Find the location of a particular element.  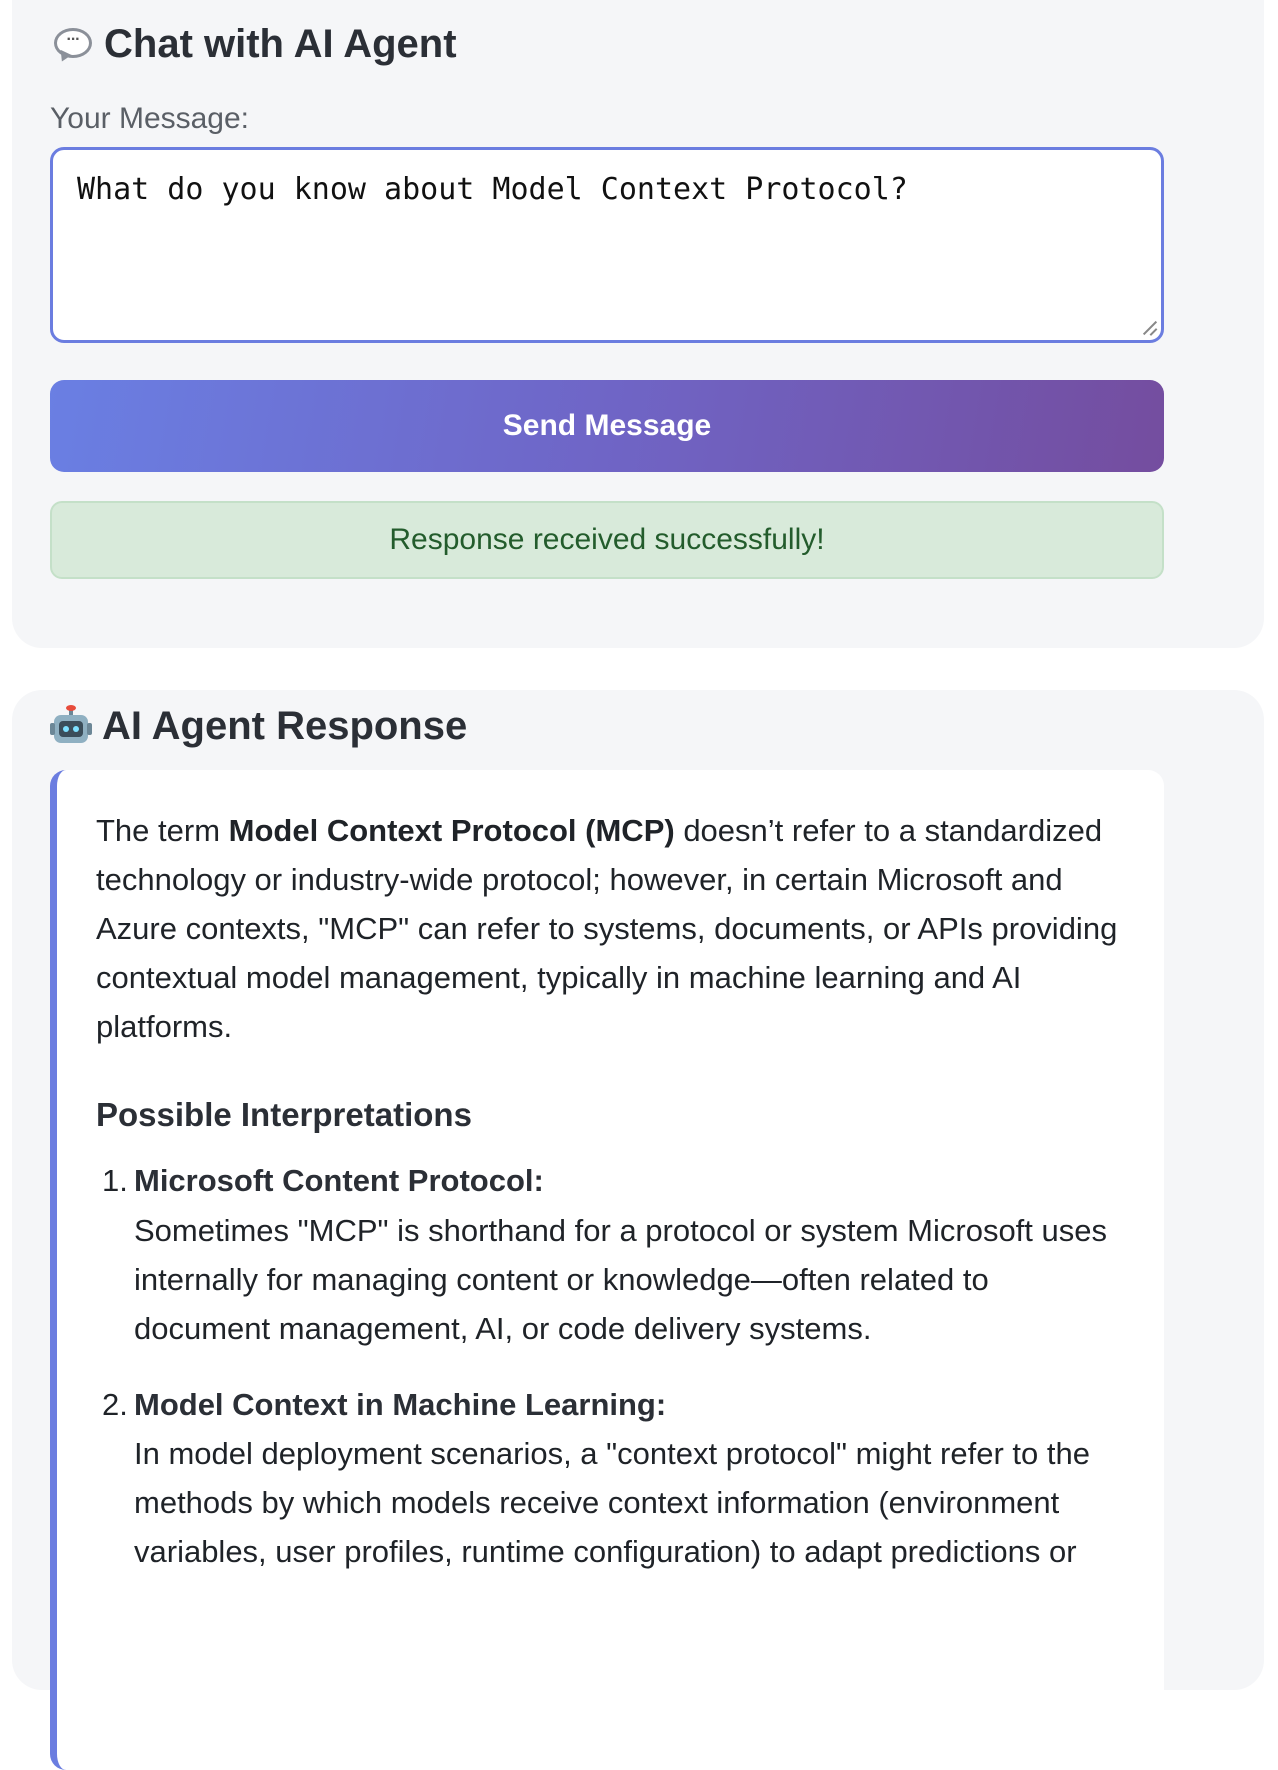

response-title: AI Agent Response is located at coordinates (258, 726).